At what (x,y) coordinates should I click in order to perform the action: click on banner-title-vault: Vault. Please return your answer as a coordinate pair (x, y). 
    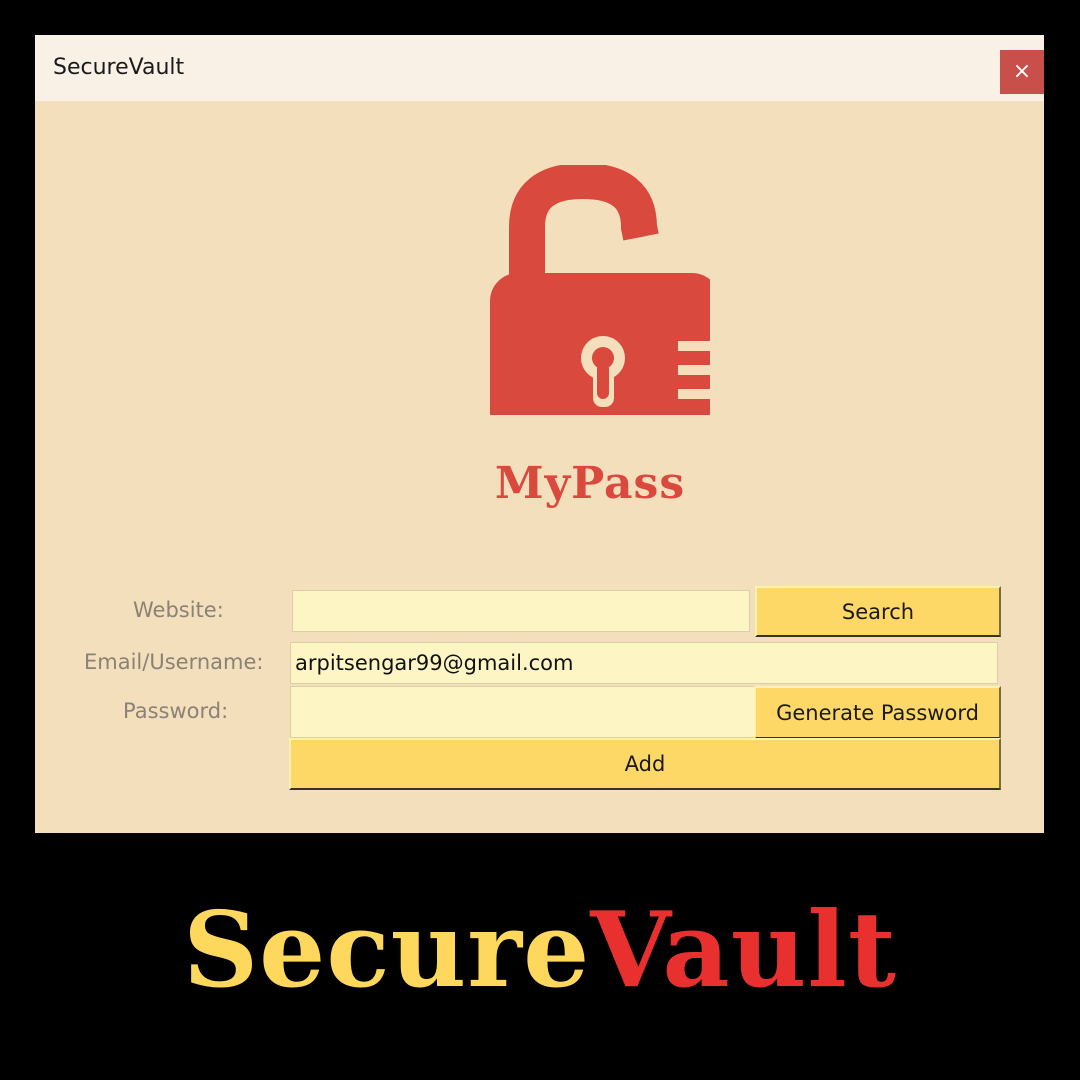
    Looking at the image, I should click on (743, 949).